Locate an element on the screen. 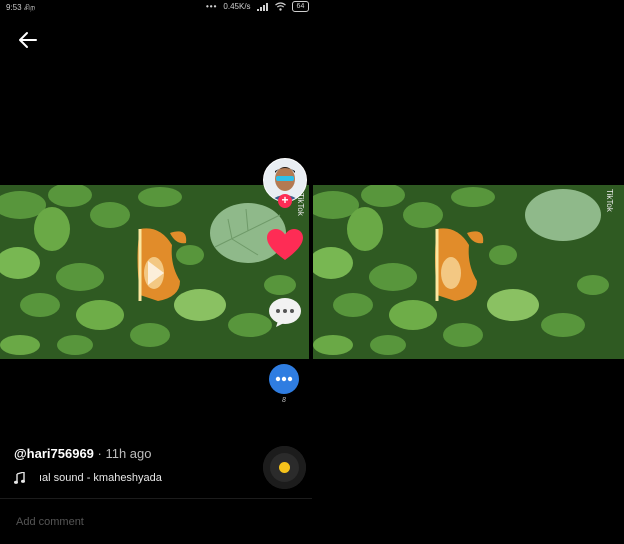  share-icon is located at coordinates (284, 379).